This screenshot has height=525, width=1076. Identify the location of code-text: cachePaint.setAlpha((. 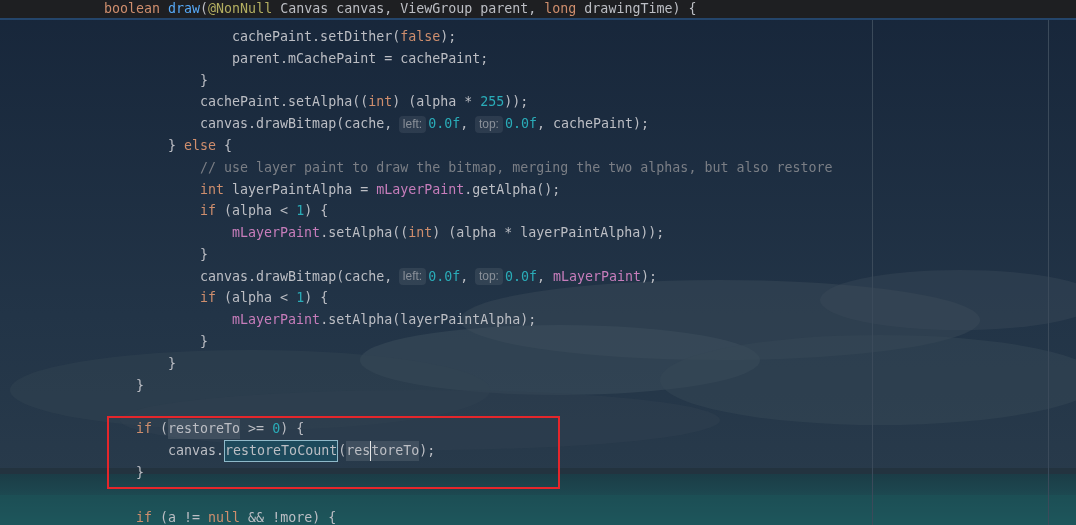
(284, 102).